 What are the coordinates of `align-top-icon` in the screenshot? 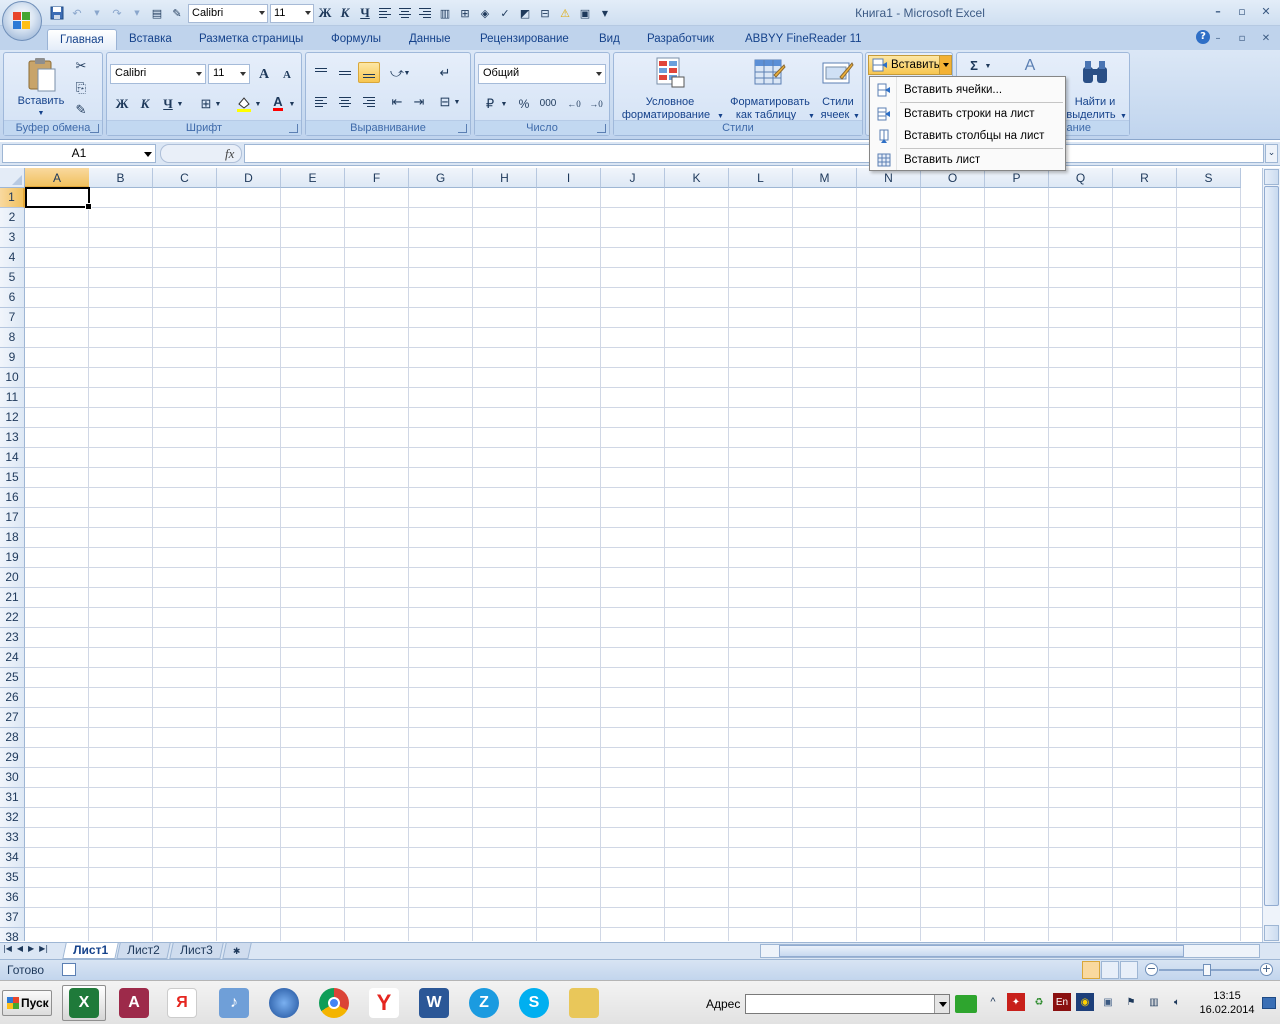 It's located at (321, 72).